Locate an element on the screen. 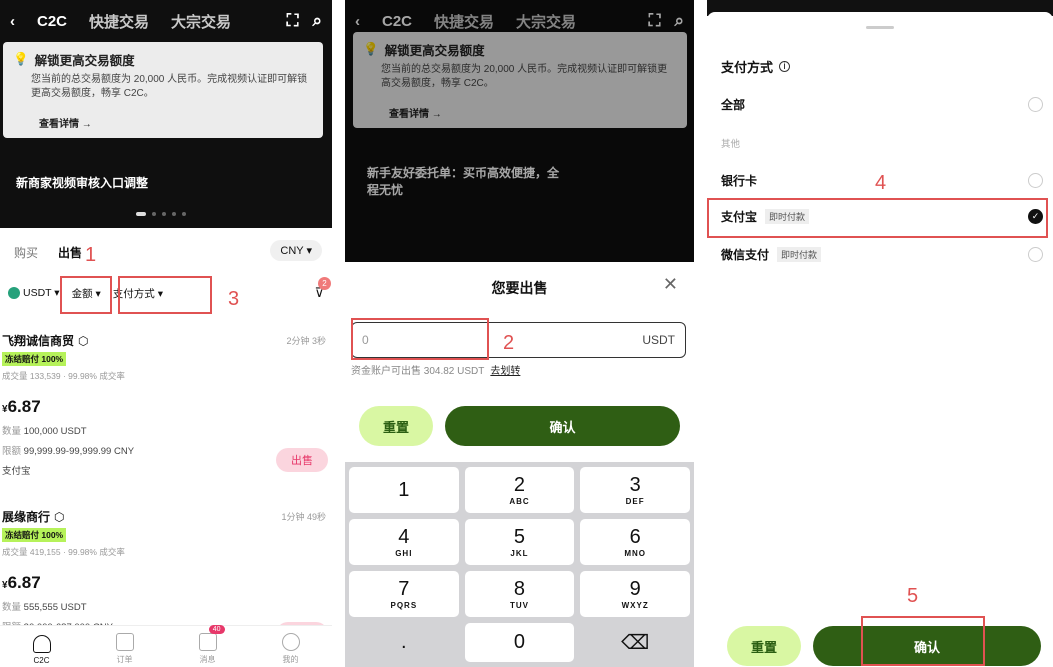  back-icon: ‹ is located at coordinates (12, 21).